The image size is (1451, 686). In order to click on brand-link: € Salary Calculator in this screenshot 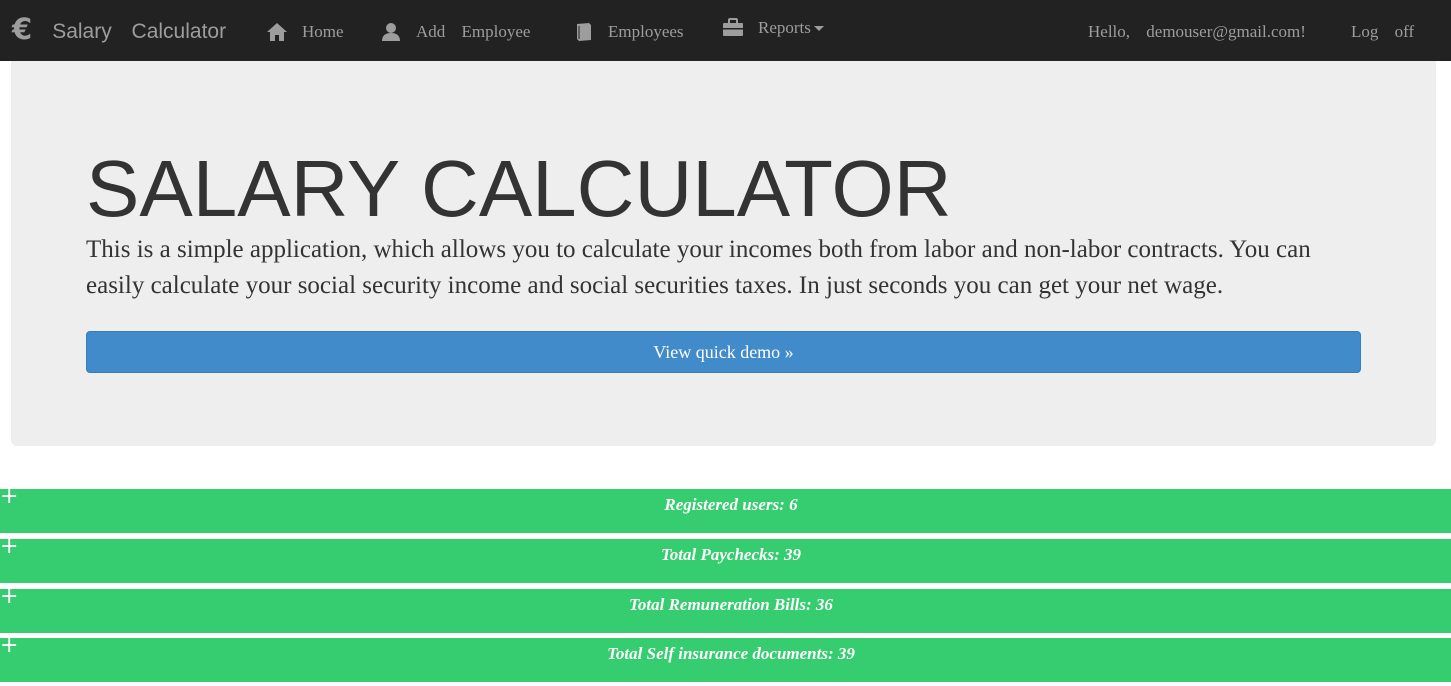, I will do `click(119, 31)`.